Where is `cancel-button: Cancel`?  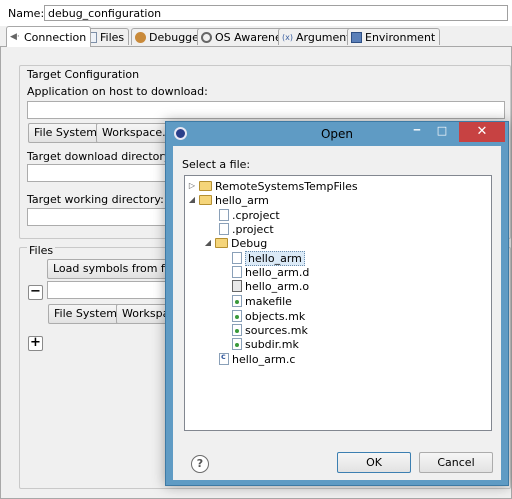 cancel-button: Cancel is located at coordinates (456, 462).